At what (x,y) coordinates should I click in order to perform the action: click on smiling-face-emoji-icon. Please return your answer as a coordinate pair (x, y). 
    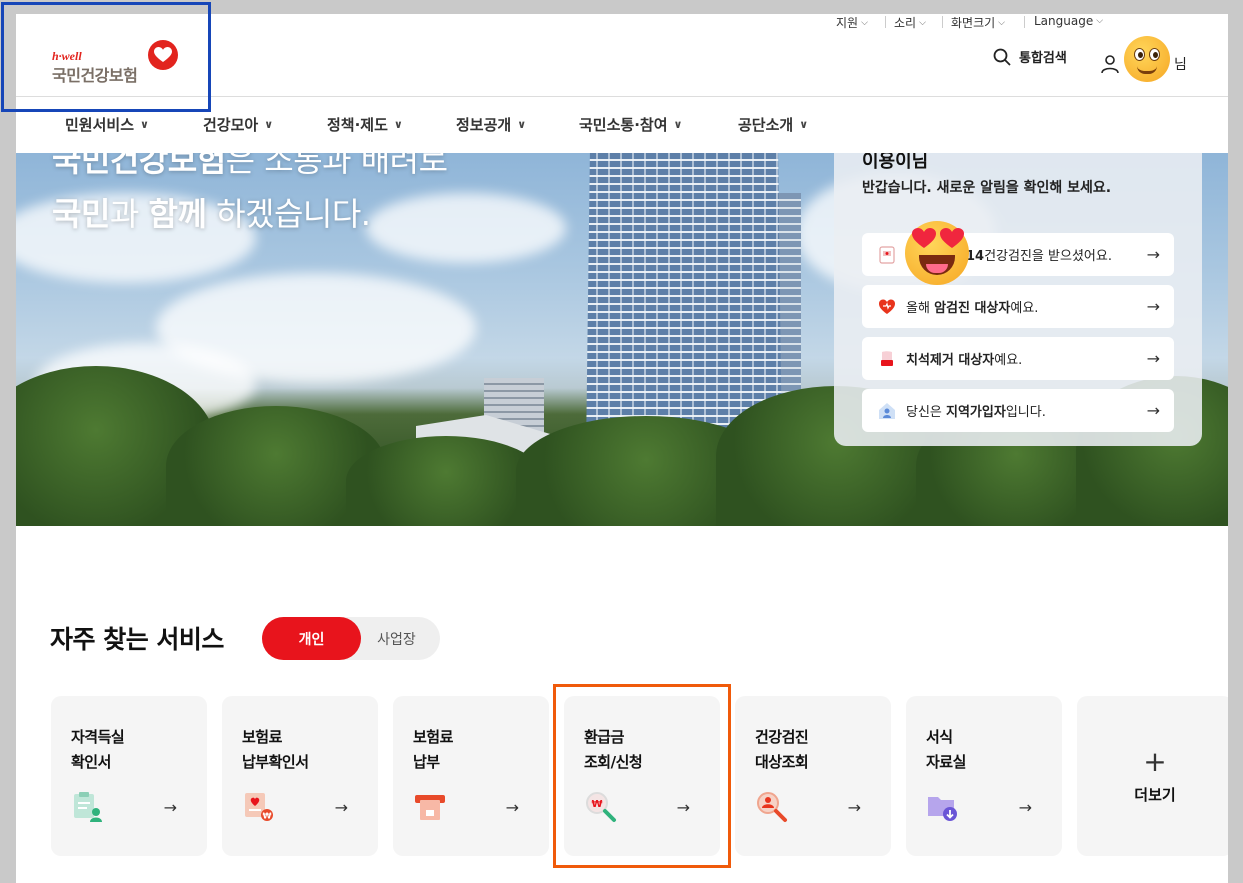
    Looking at the image, I should click on (1147, 59).